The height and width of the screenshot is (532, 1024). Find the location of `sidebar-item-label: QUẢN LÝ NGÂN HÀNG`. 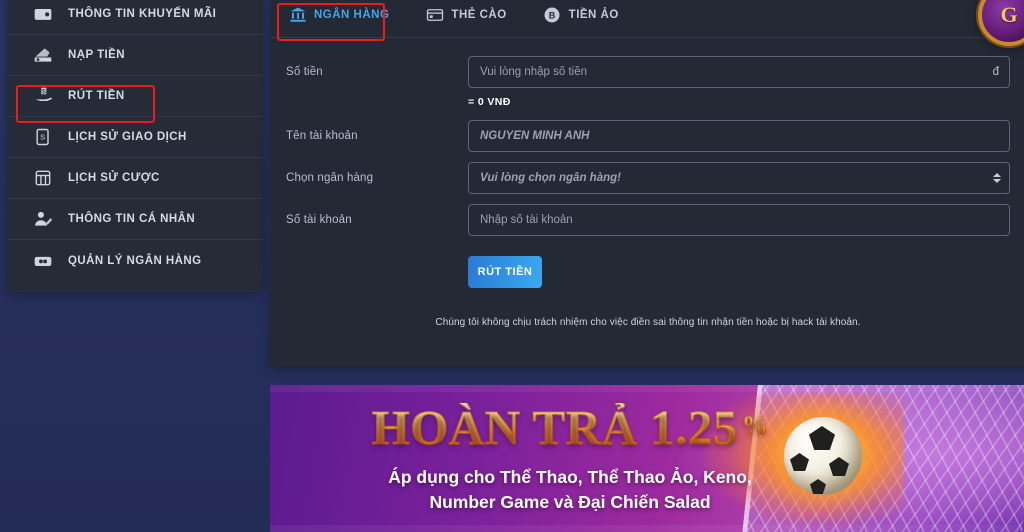

sidebar-item-label: QUẢN LÝ NGÂN HÀNG is located at coordinates (135, 260).